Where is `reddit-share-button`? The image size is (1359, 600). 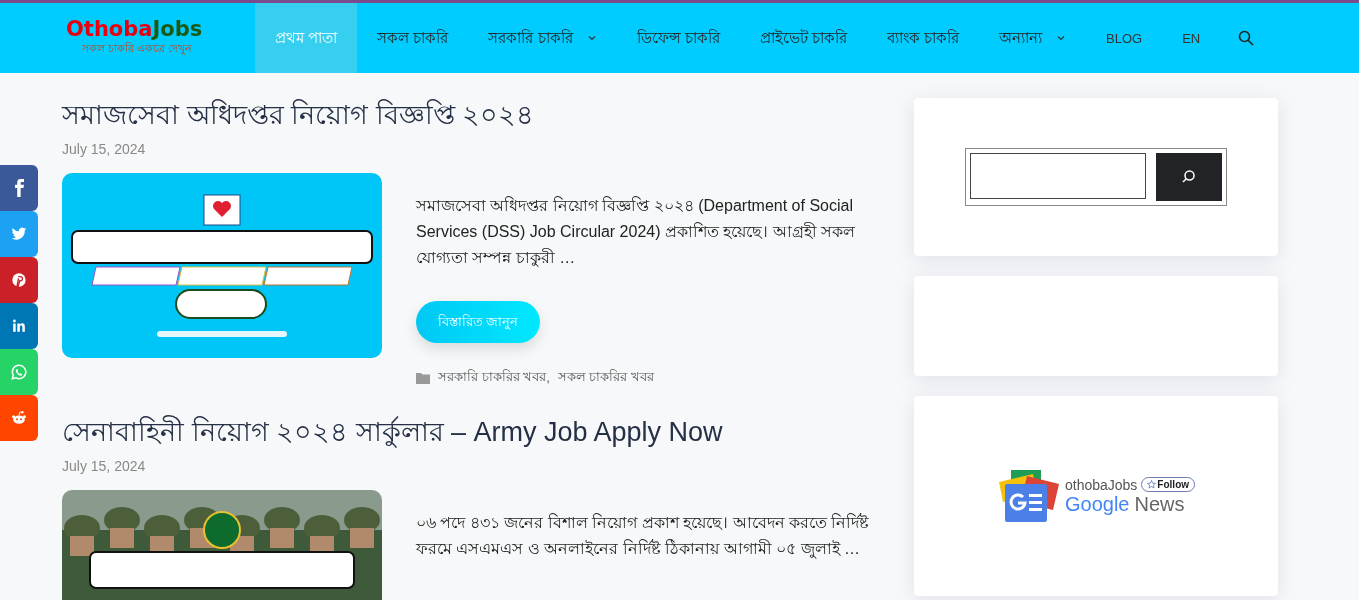
reddit-share-button is located at coordinates (19, 418).